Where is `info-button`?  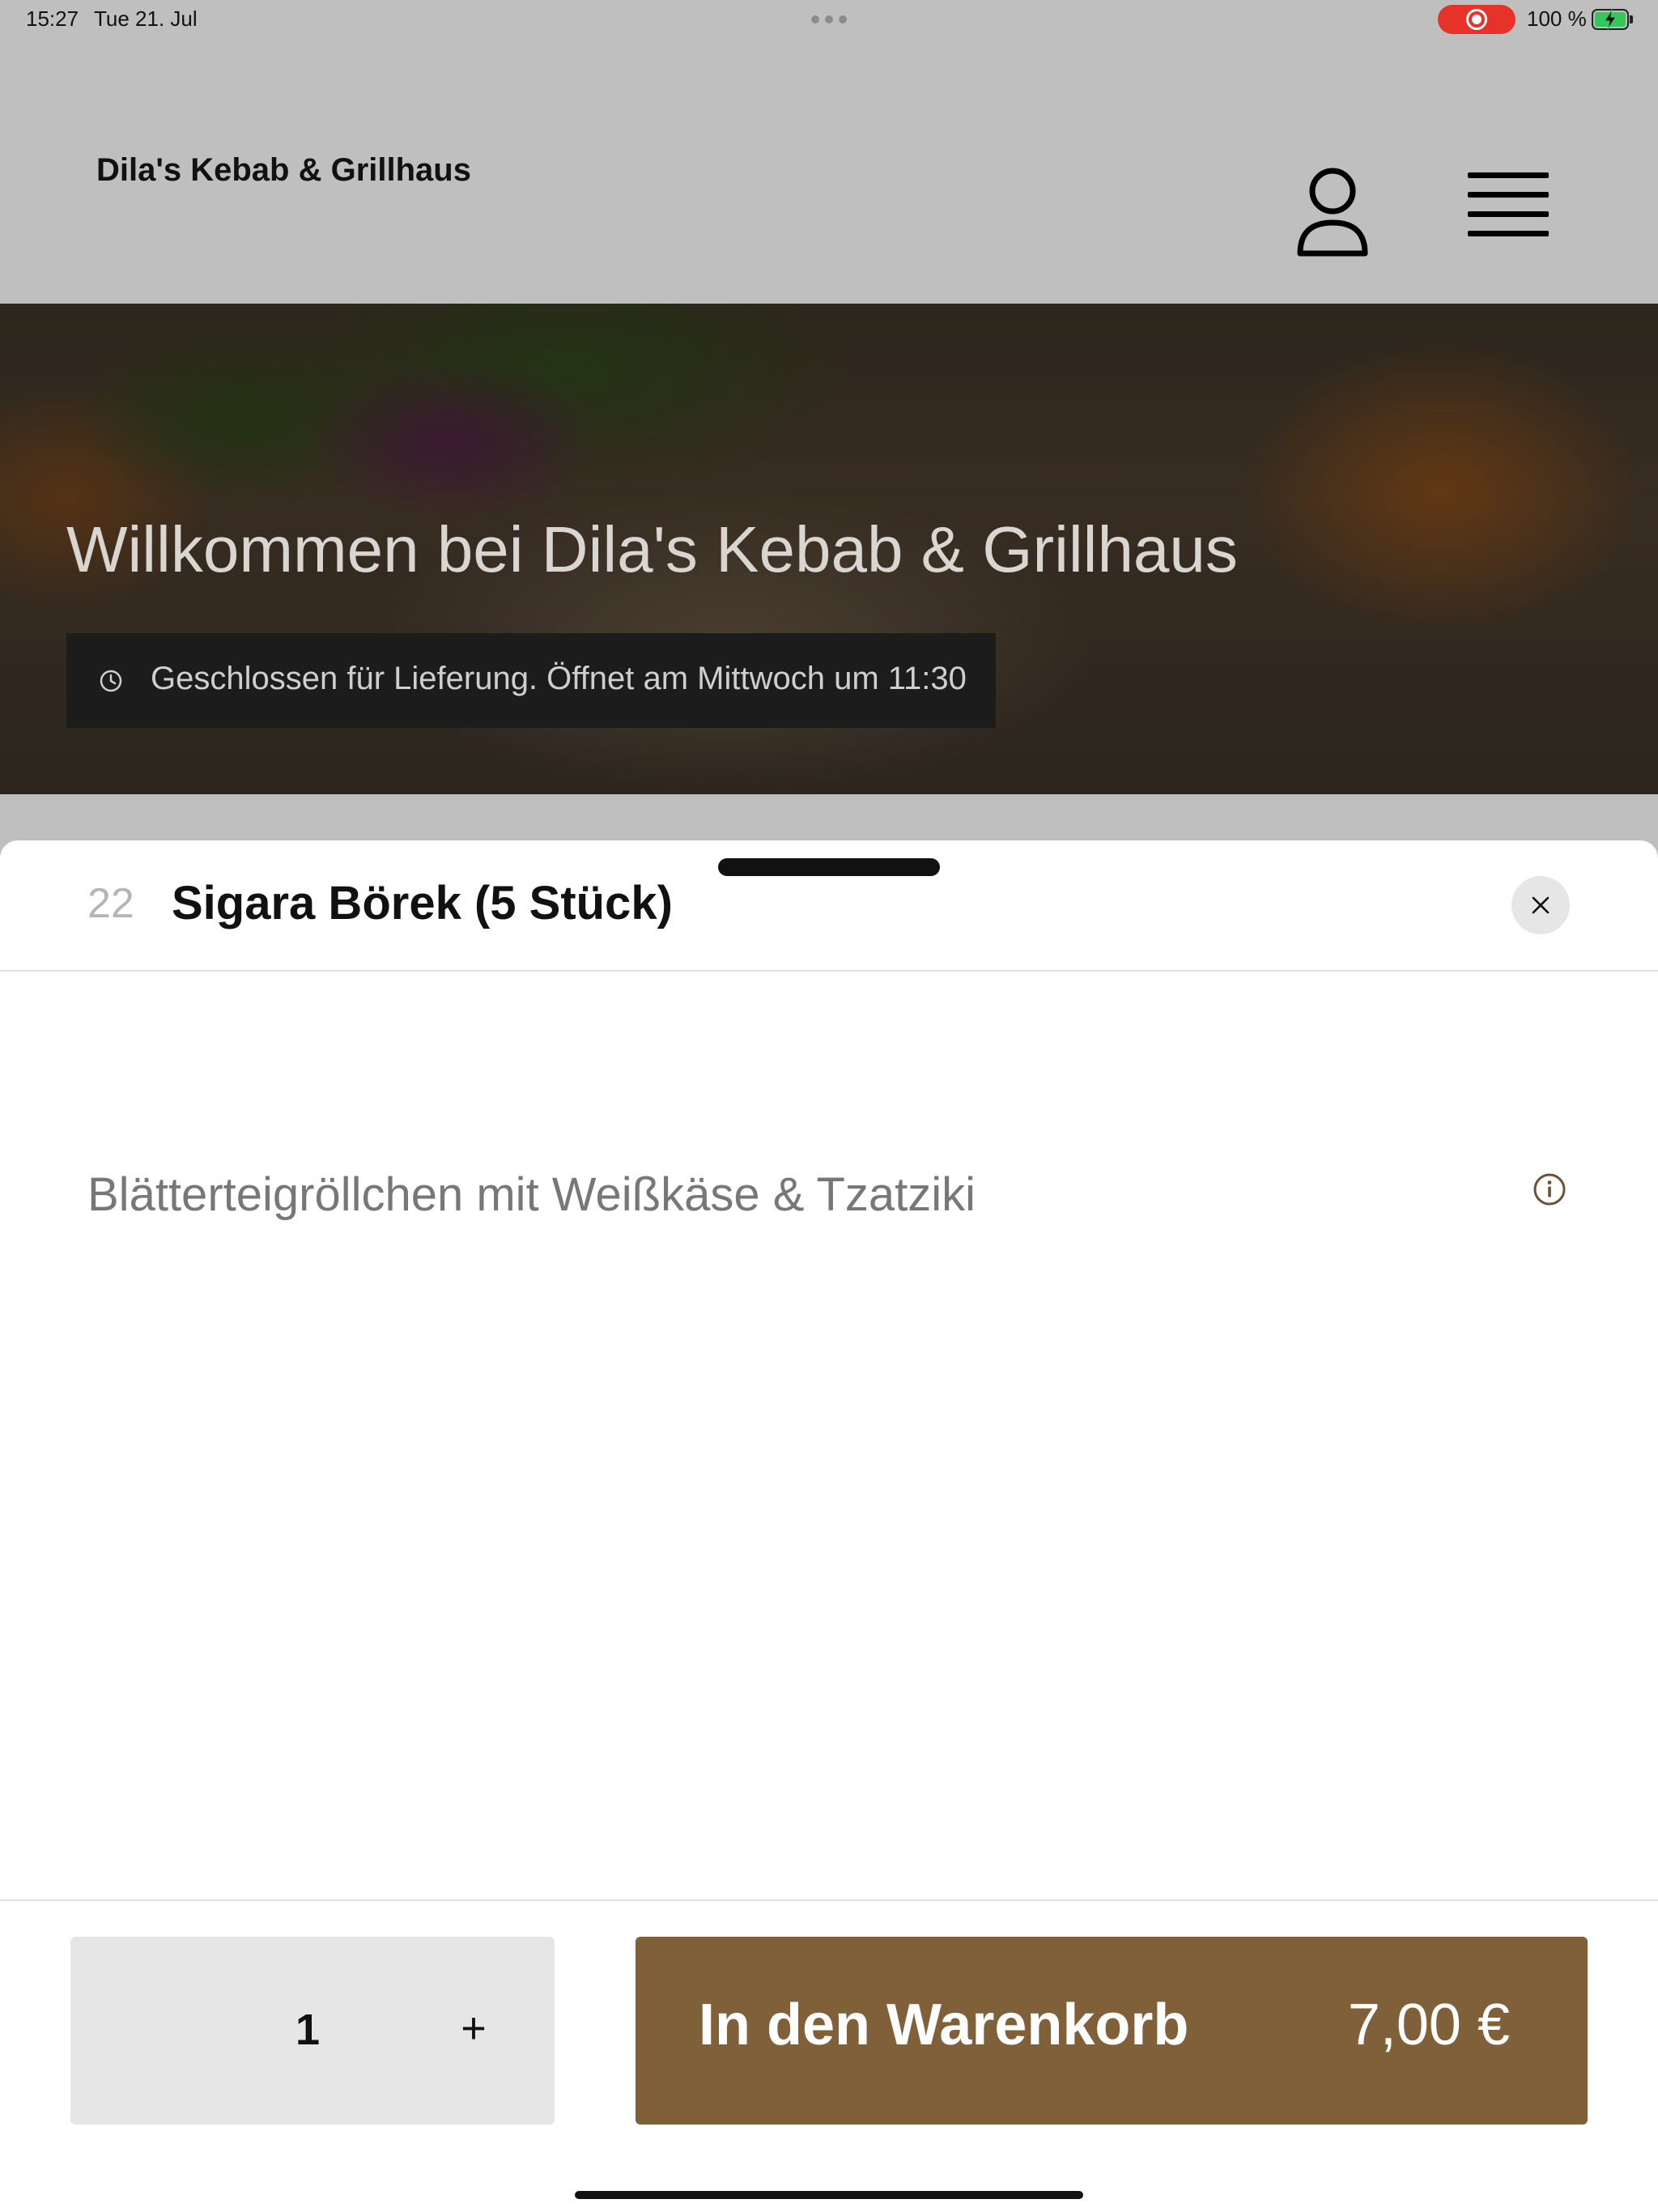
info-button is located at coordinates (1550, 1189).